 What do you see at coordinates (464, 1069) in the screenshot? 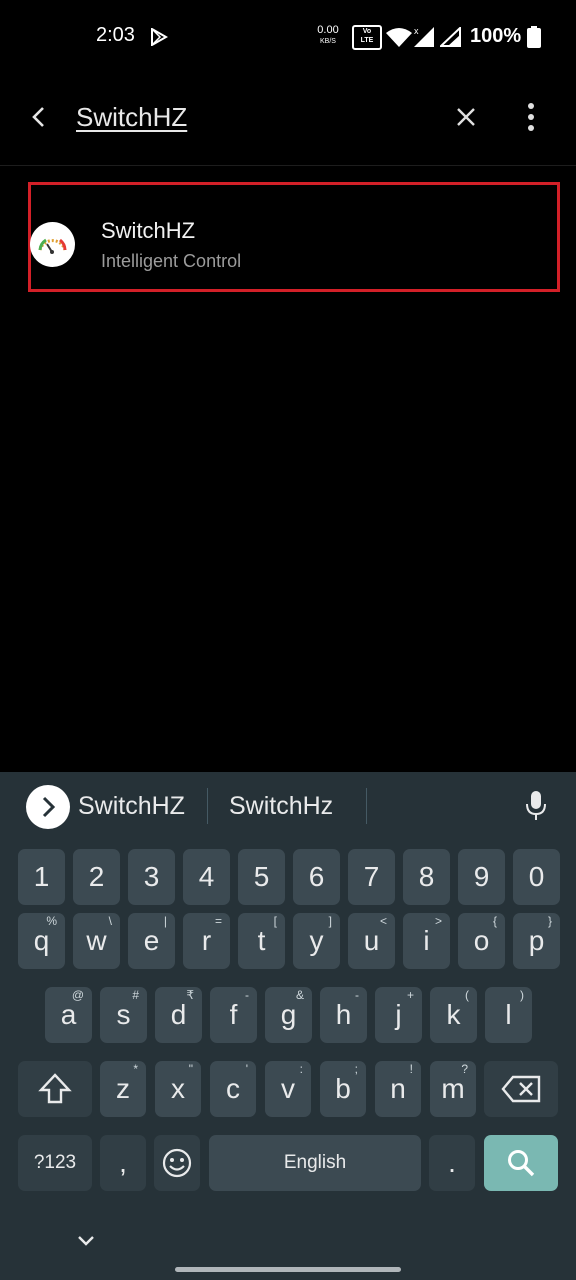
I see `key-hint: ?` at bounding box center [464, 1069].